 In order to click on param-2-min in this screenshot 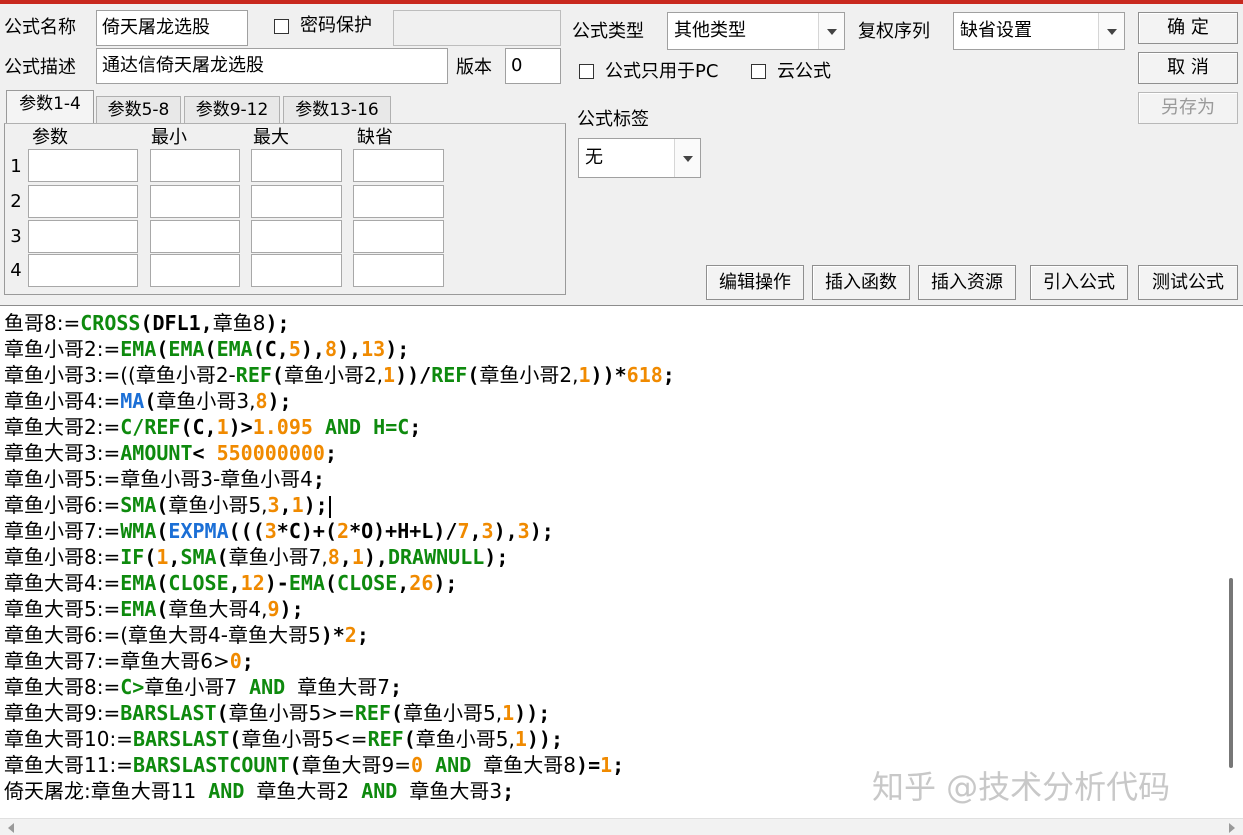, I will do `click(195, 201)`.